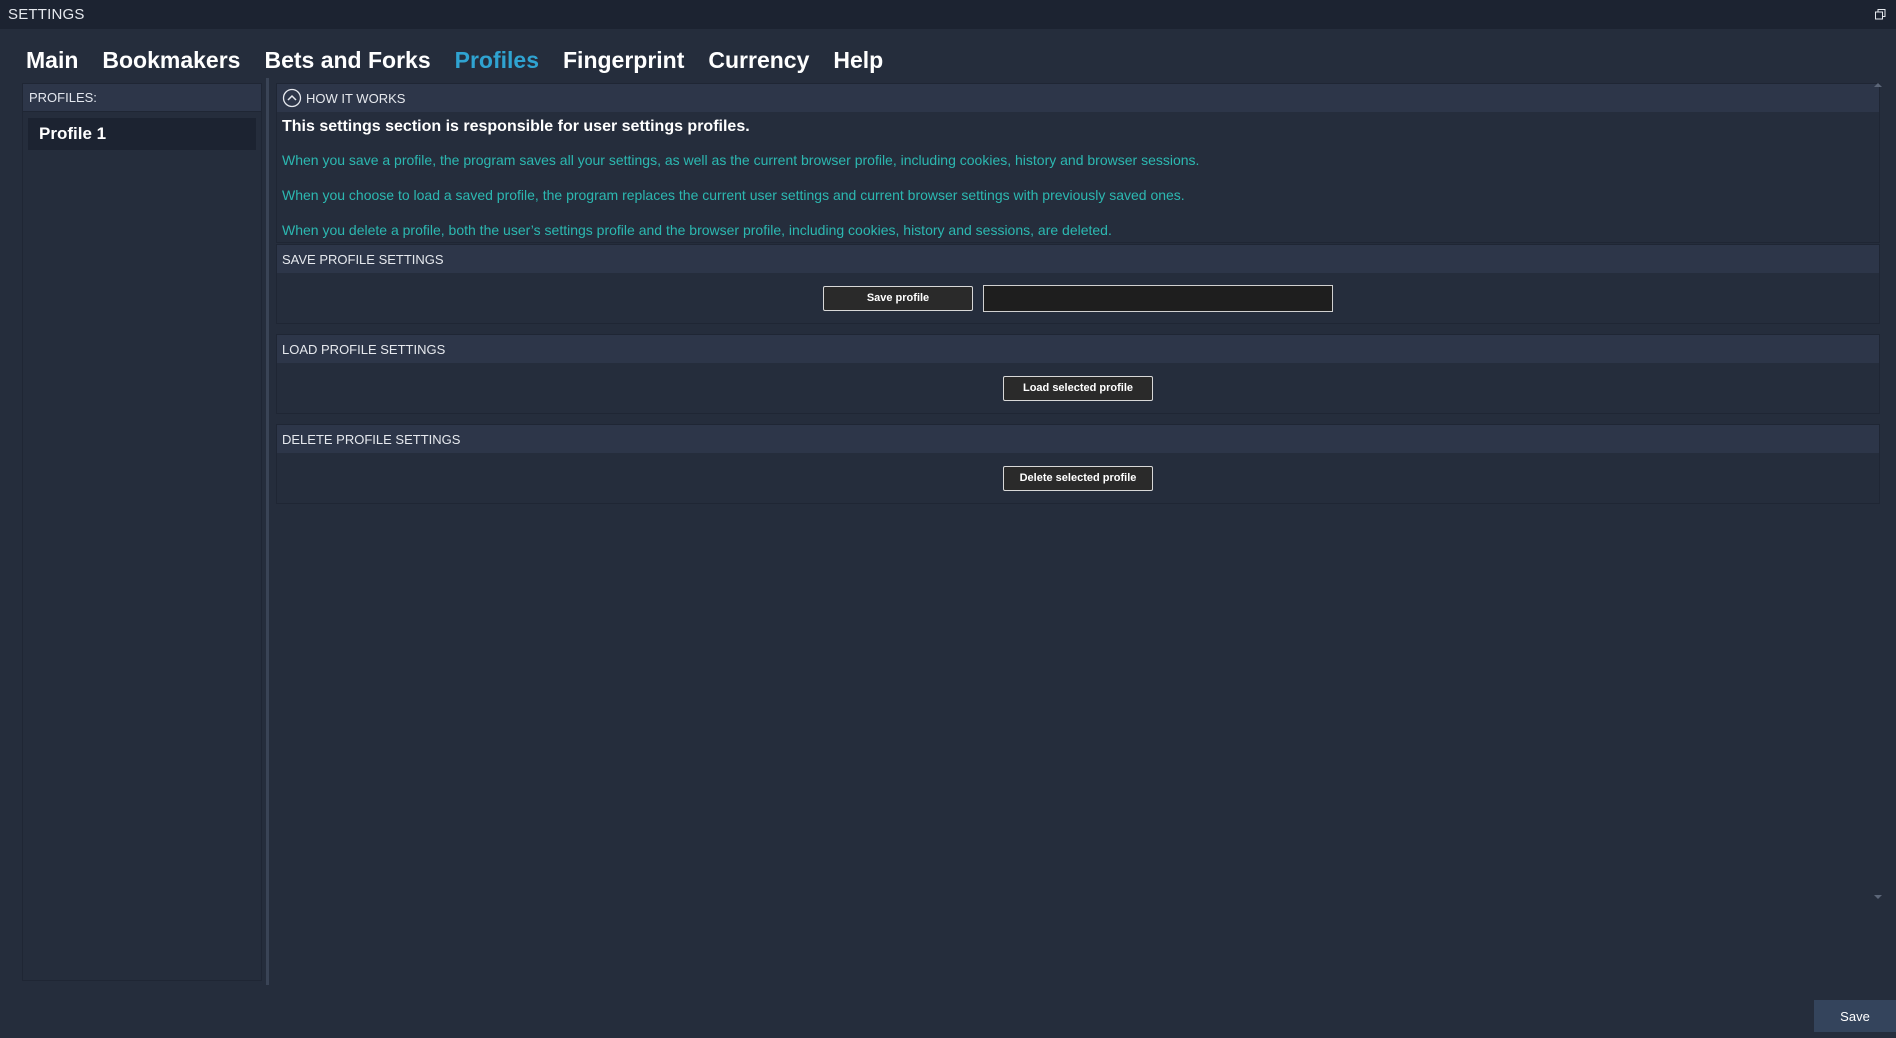  I want to click on title-bar: SETTINGS, so click(948, 14).